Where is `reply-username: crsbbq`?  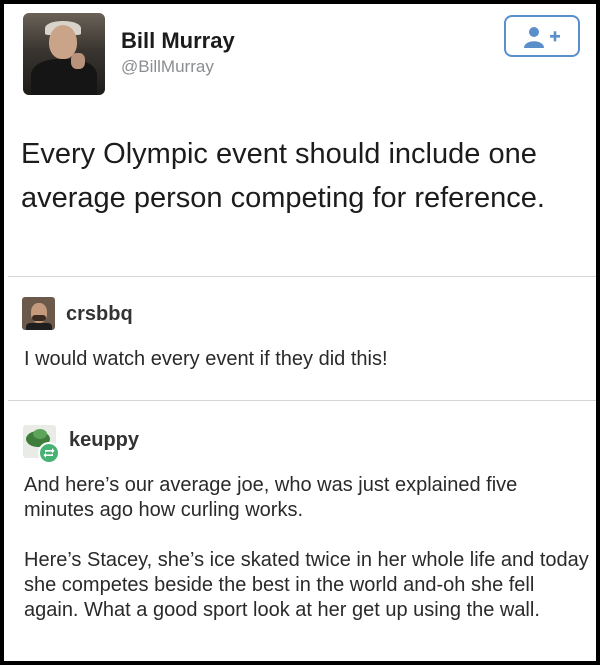
reply-username: crsbbq is located at coordinates (99, 314).